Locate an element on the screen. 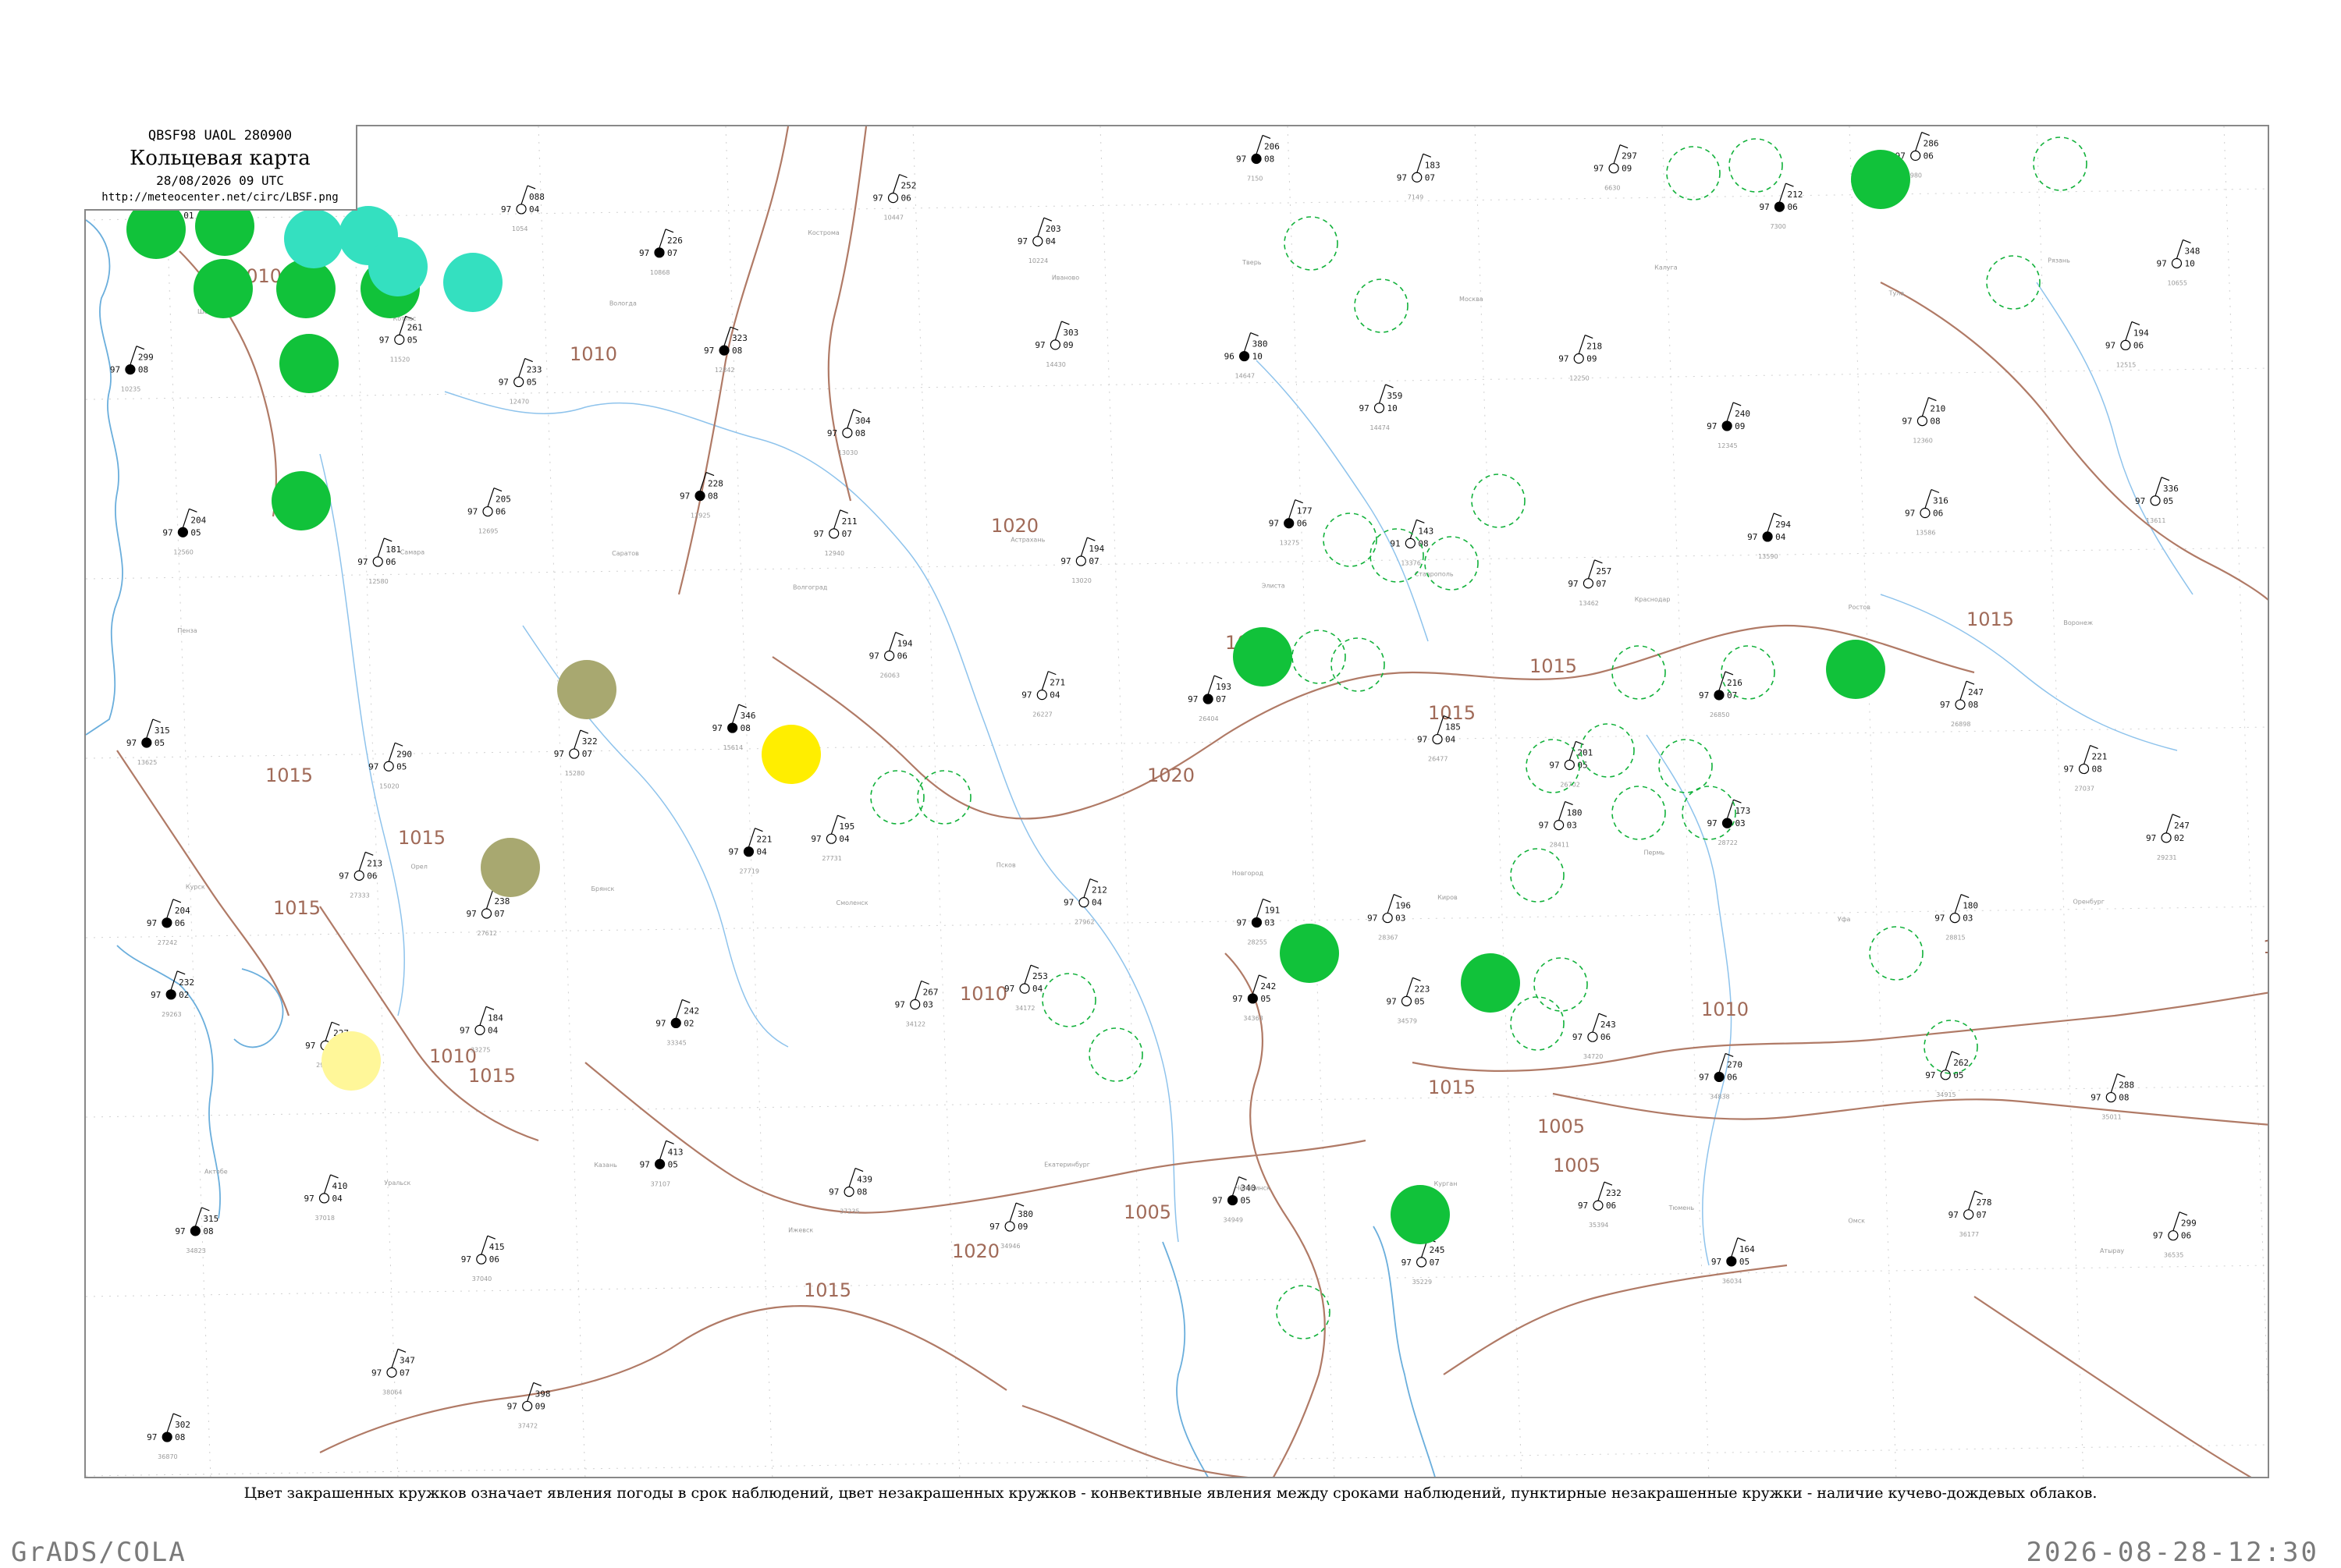 The width and height of the screenshot is (2341, 1568). station-plot: 205 97 06 12695 is located at coordinates (489, 512).